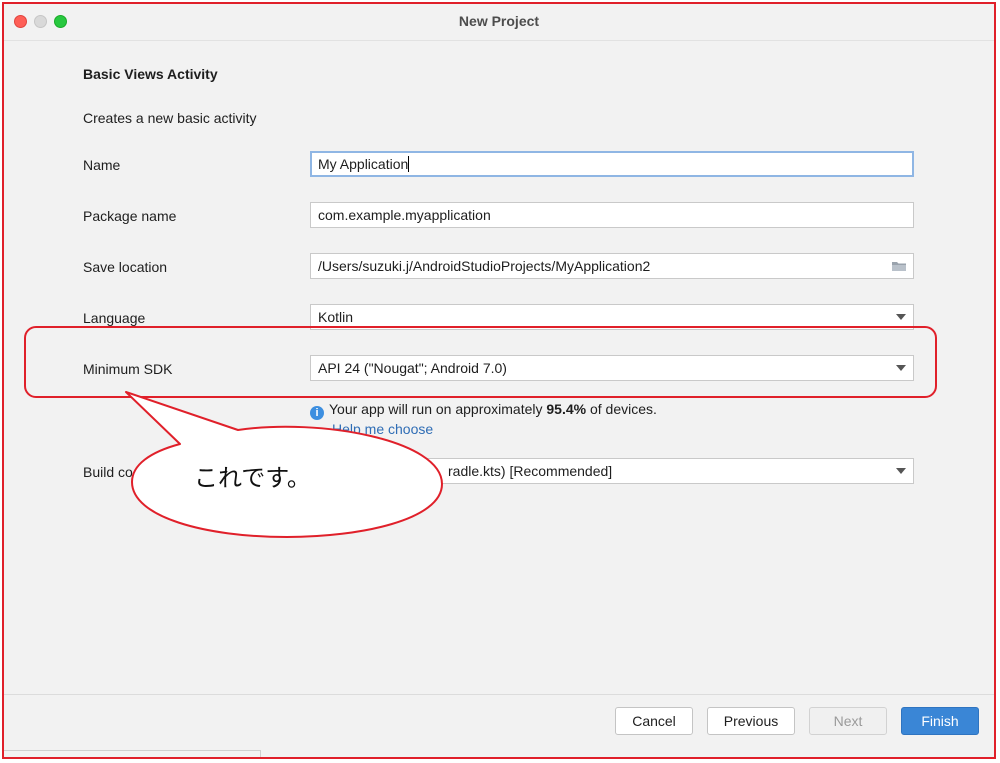 This screenshot has height=763, width=1000. Describe the element at coordinates (899, 266) in the screenshot. I see `folder-icon` at that location.